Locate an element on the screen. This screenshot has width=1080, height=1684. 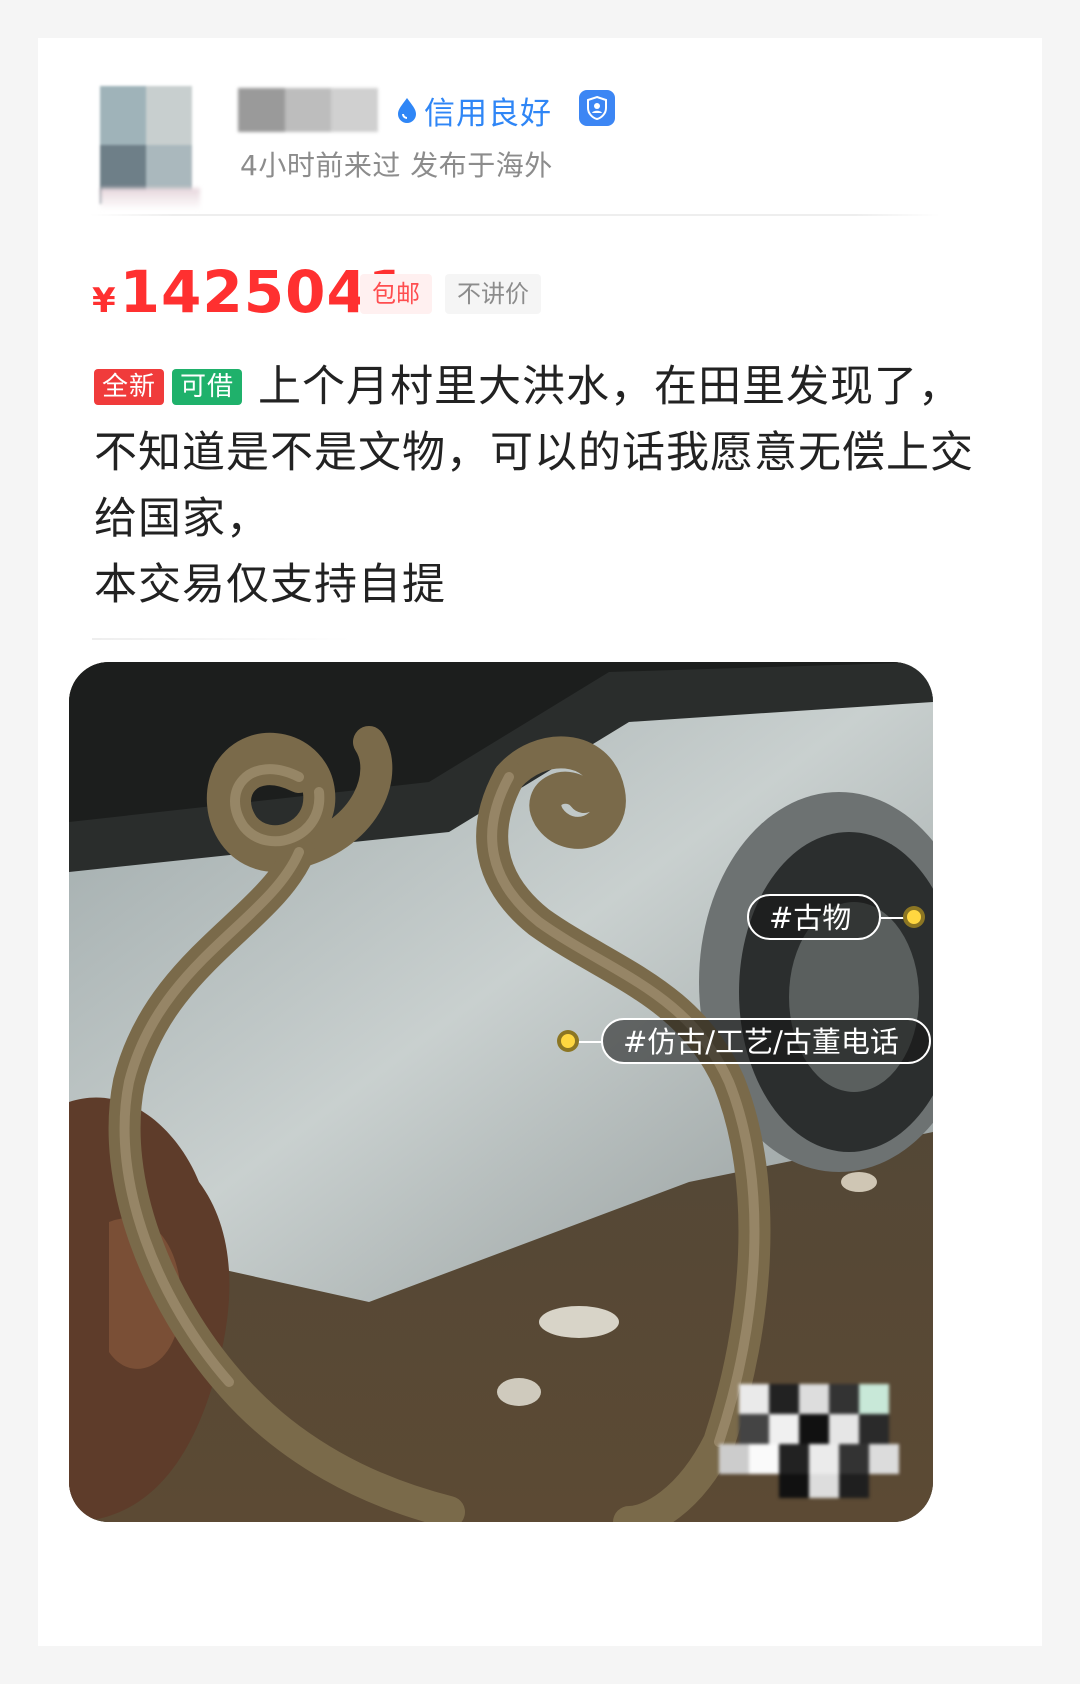
credit-status: 信用良好 is located at coordinates (474, 110).